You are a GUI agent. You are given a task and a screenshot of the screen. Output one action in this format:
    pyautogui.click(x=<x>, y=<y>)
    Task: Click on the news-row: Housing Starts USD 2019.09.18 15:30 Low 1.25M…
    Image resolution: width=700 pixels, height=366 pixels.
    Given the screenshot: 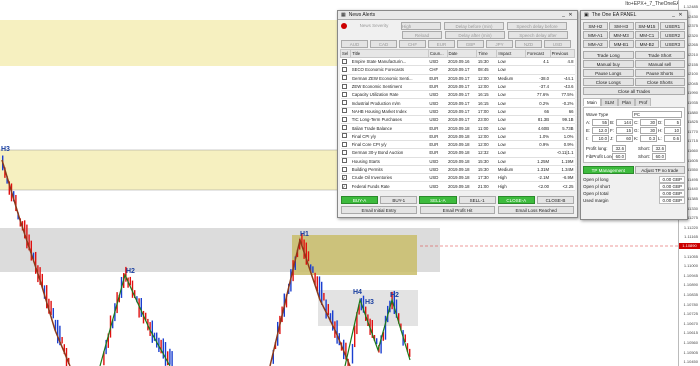 What is the action you would take?
    pyautogui.click(x=457, y=161)
    